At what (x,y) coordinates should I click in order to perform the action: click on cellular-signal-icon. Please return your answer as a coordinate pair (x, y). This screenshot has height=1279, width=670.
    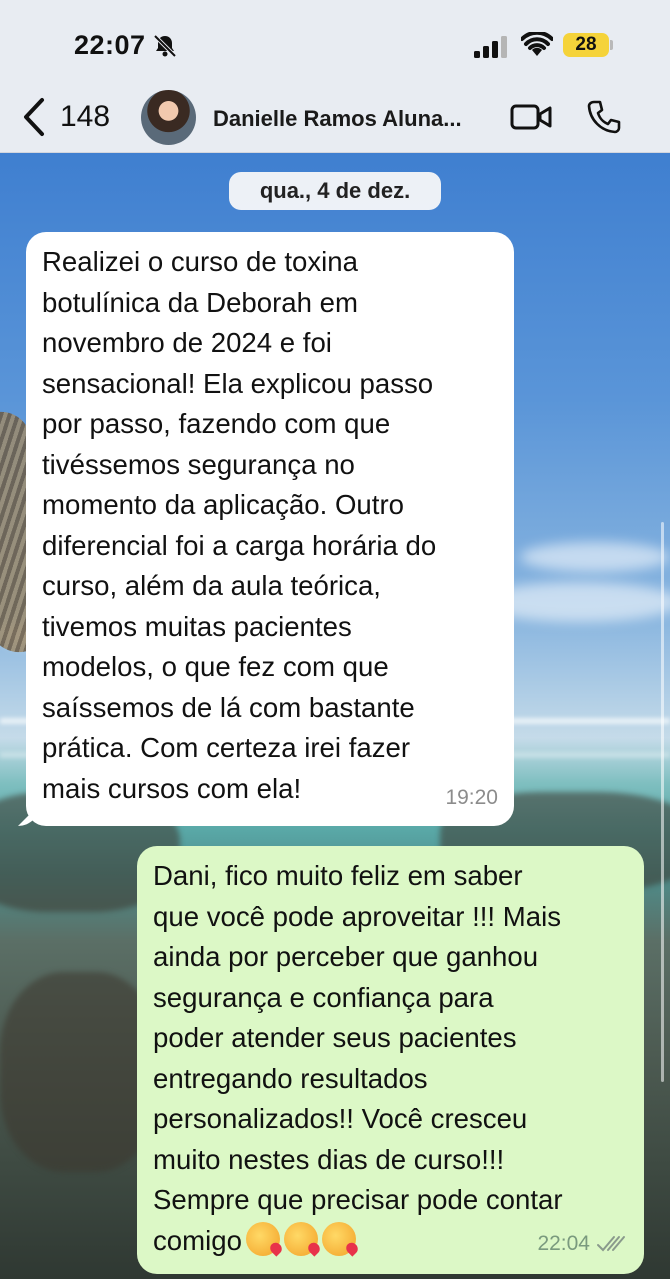
    Looking at the image, I should click on (490, 47).